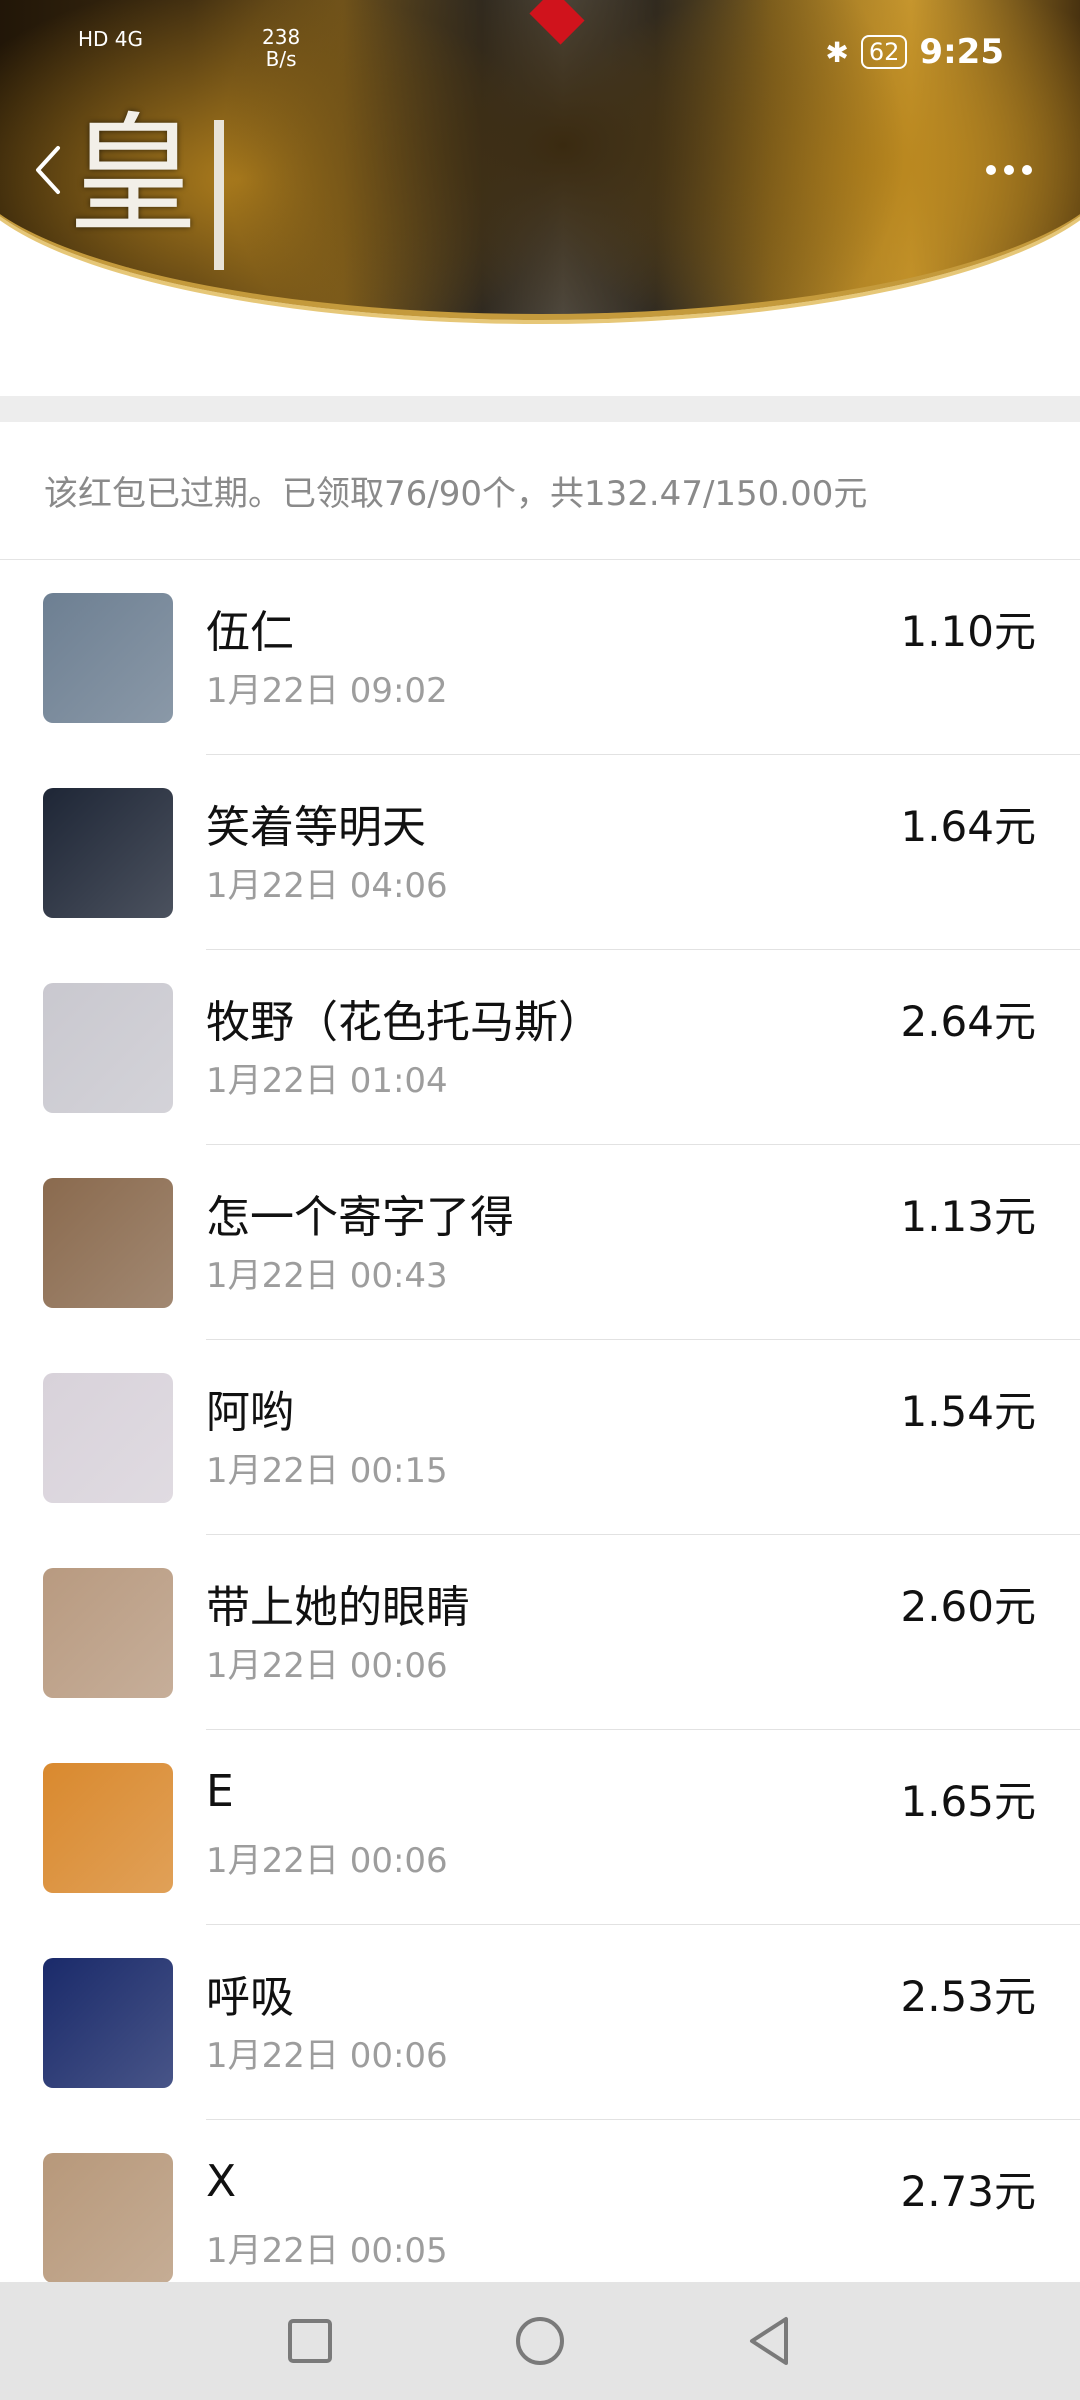 The image size is (1080, 2400). What do you see at coordinates (540, 165) in the screenshot?
I see `header-banner: 皇 HD 4G 238 B/s ✱ 62 9:25` at bounding box center [540, 165].